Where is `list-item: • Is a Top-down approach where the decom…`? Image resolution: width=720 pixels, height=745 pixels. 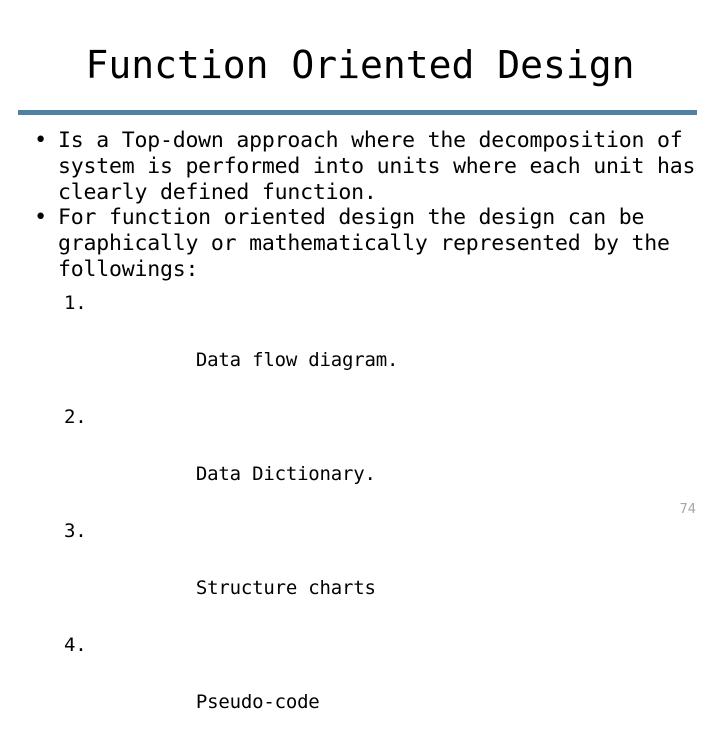
list-item: • Is a Top-down approach where the decom… is located at coordinates (364, 166).